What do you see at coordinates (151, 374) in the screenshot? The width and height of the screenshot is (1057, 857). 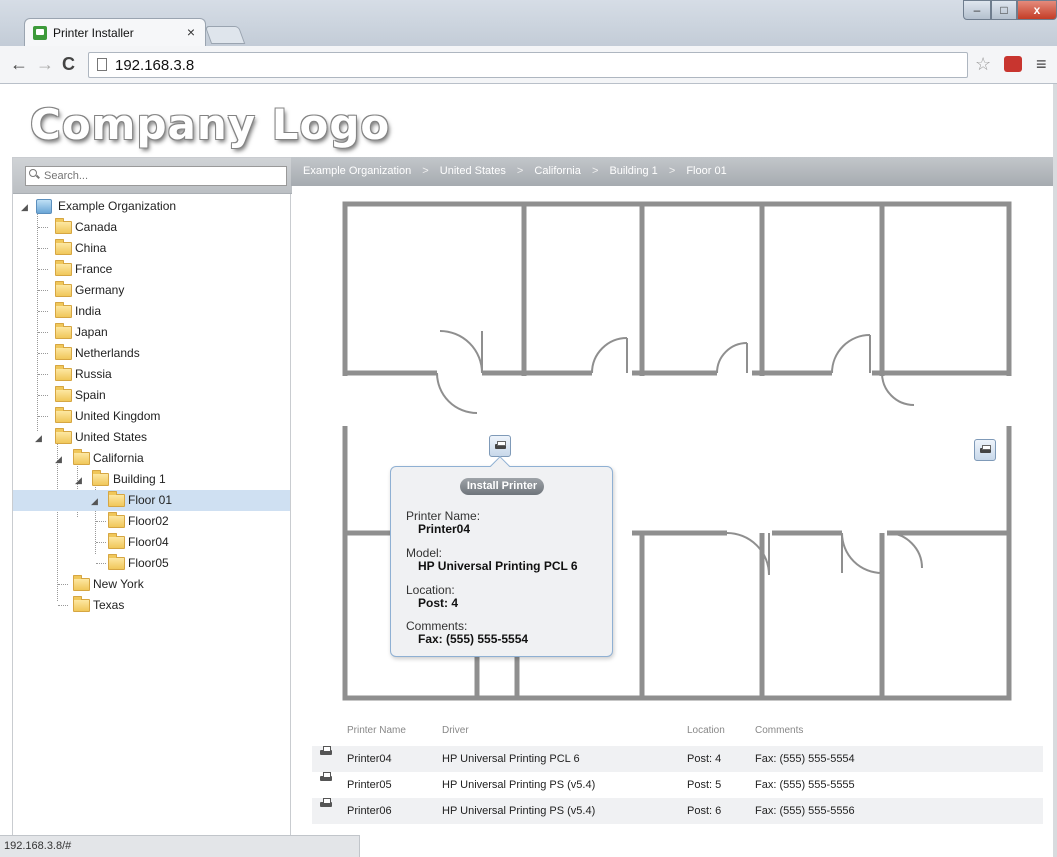 I see `tree-node-russia: Russia` at bounding box center [151, 374].